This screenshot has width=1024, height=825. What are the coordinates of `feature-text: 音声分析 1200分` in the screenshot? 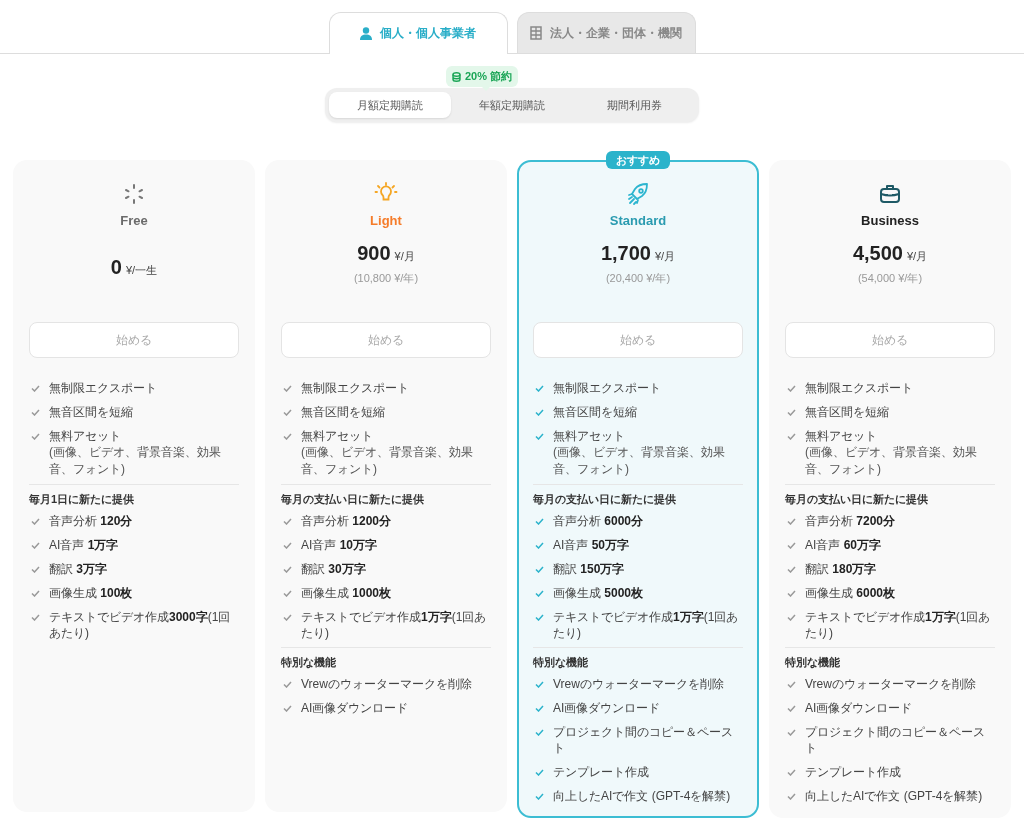 It's located at (346, 521).